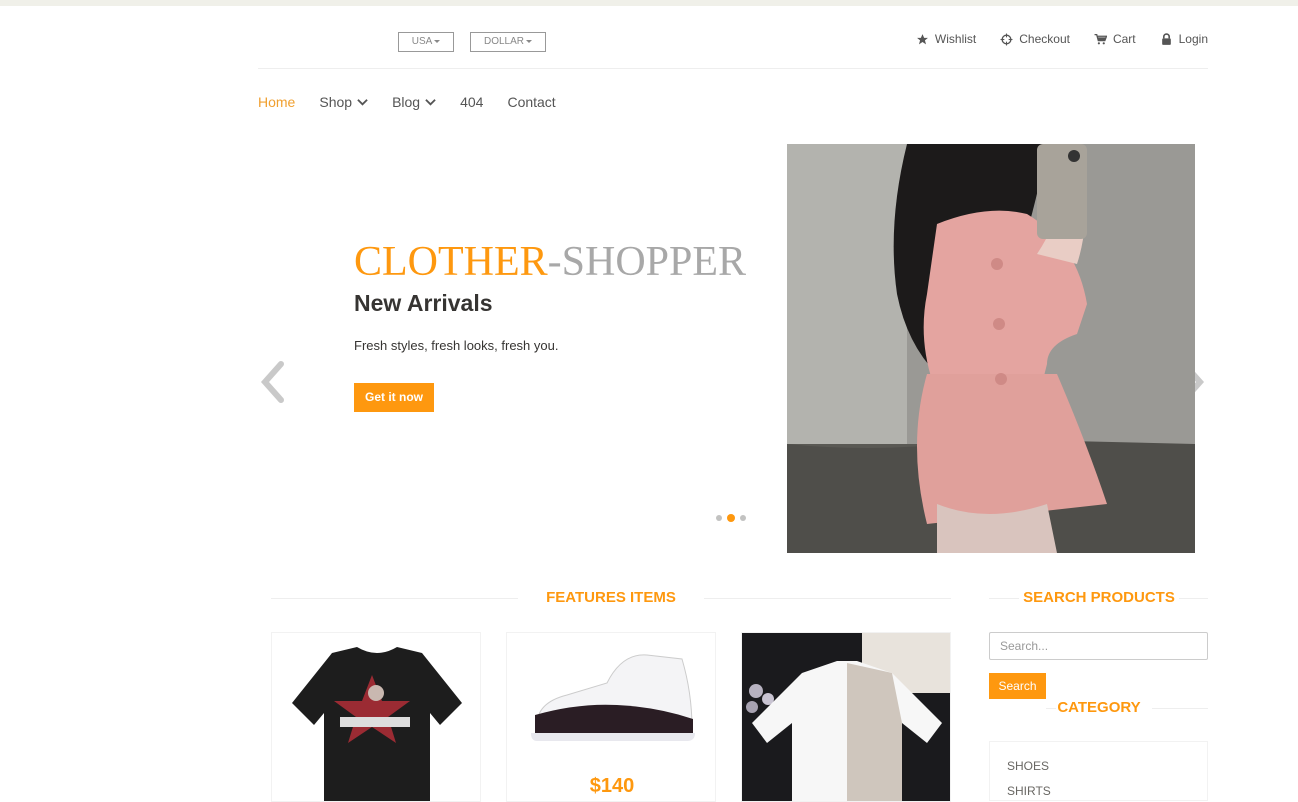 This screenshot has width=1298, height=802. Describe the element at coordinates (647, 262) in the screenshot. I see `hero-title-suffix: -SHOPPER` at that location.